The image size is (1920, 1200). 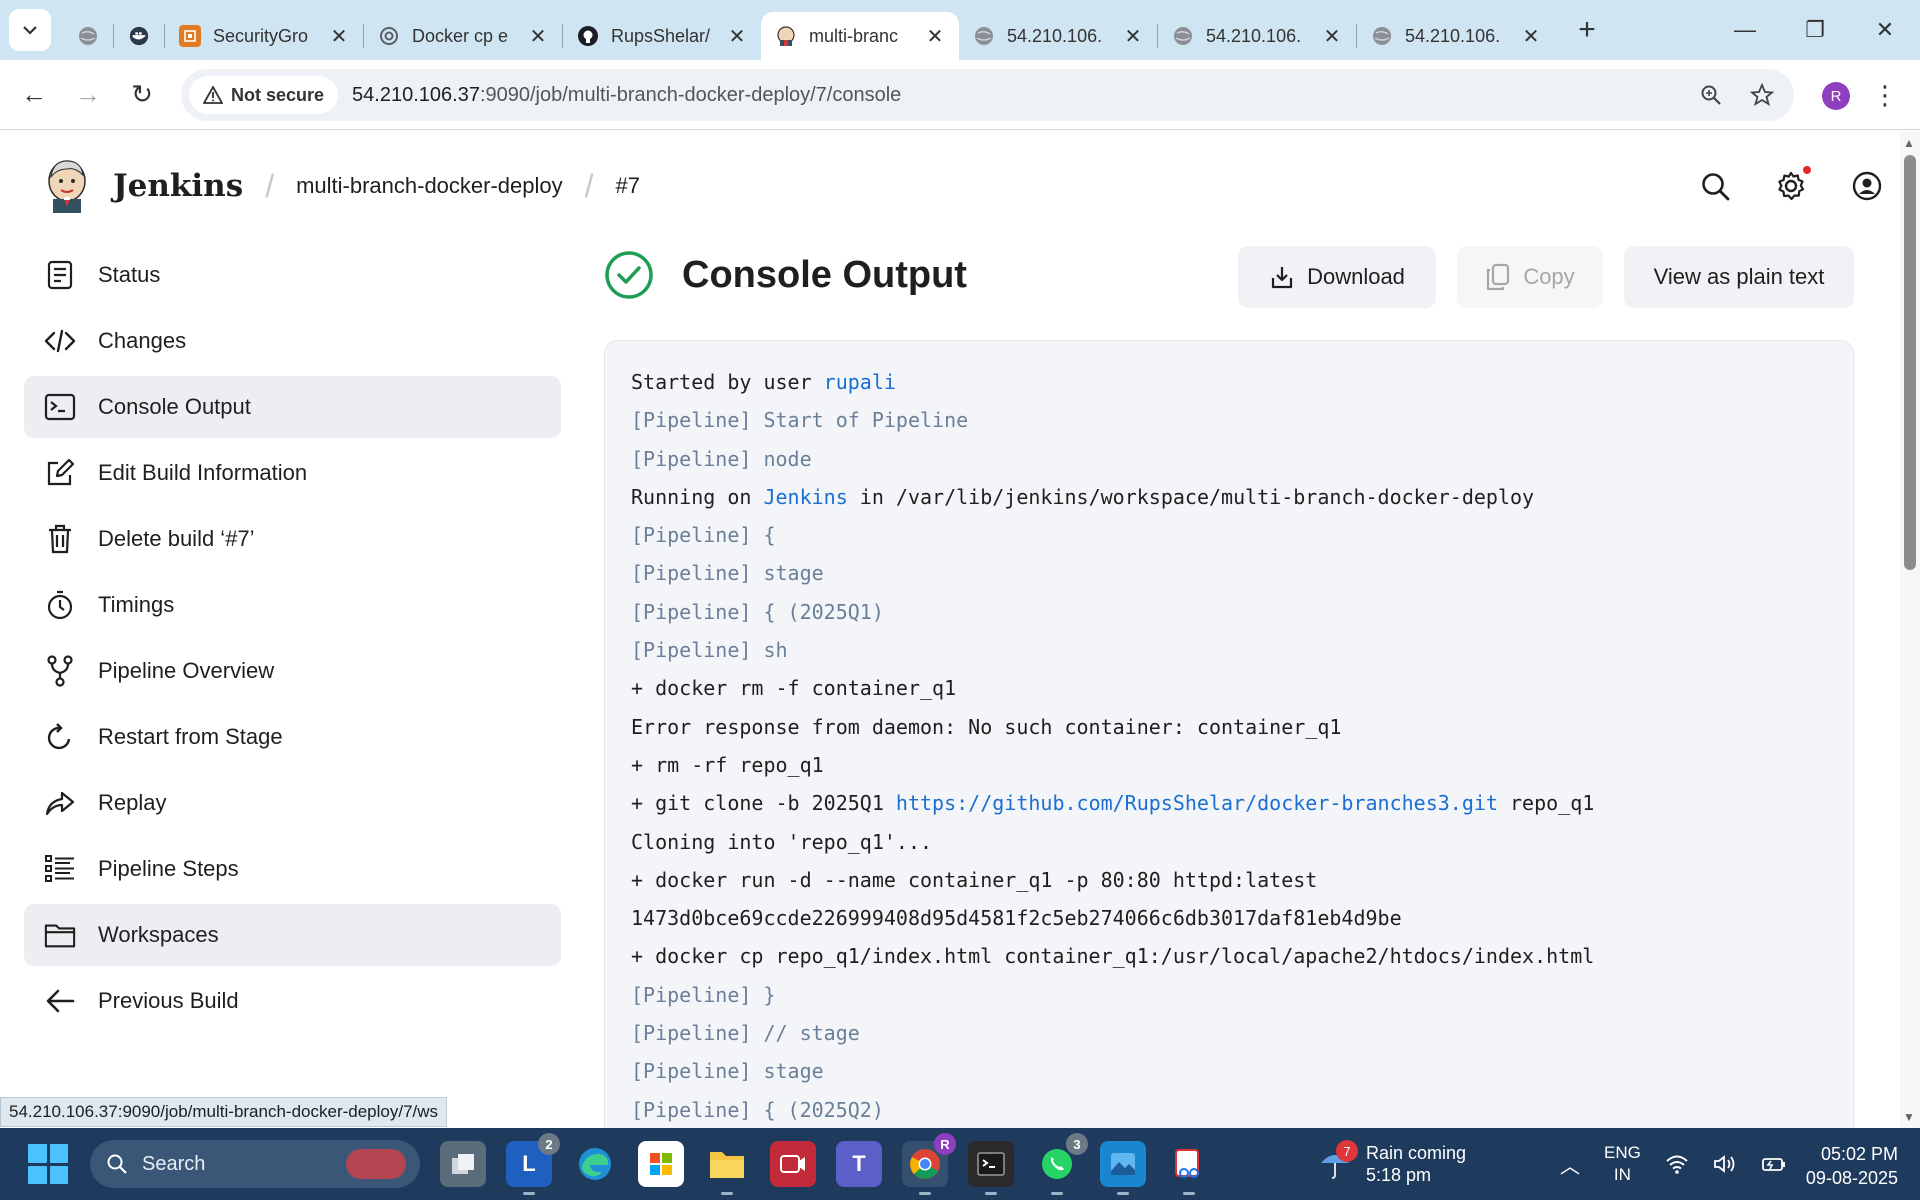 What do you see at coordinates (793, 1164) in the screenshot?
I see `screen-recorder-icon` at bounding box center [793, 1164].